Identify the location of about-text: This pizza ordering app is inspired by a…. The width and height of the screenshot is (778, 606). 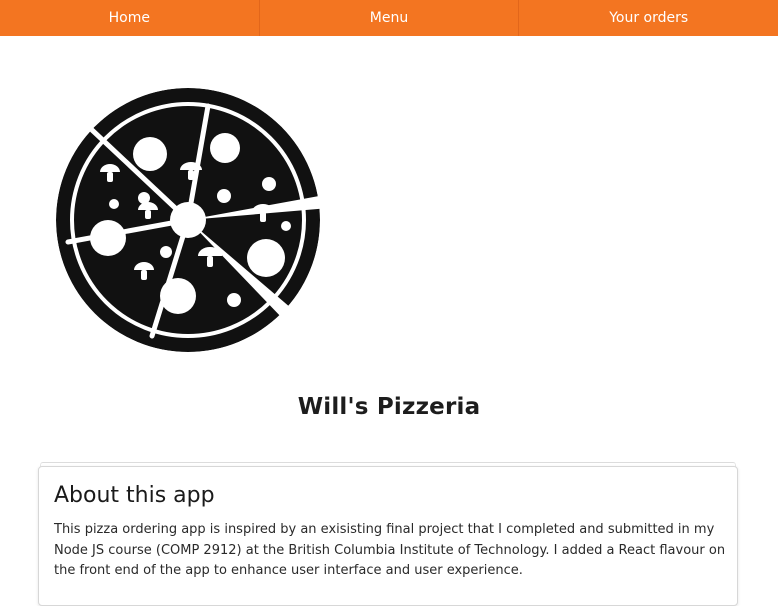
(390, 550).